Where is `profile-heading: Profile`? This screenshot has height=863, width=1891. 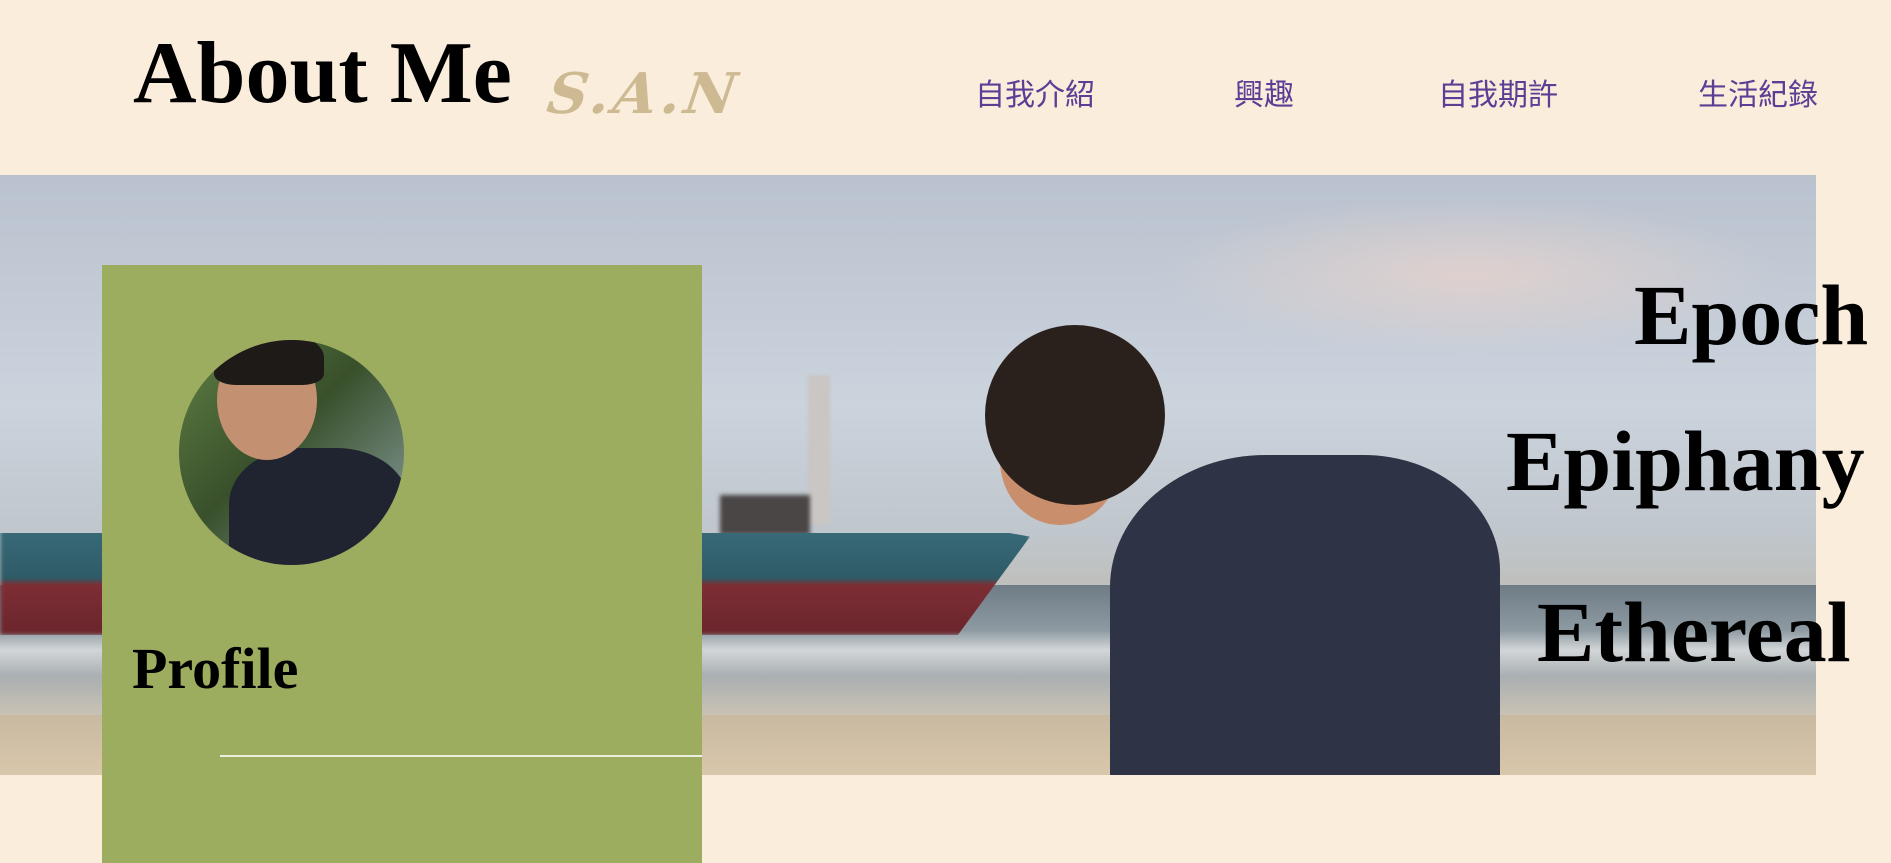
profile-heading: Profile is located at coordinates (215, 668).